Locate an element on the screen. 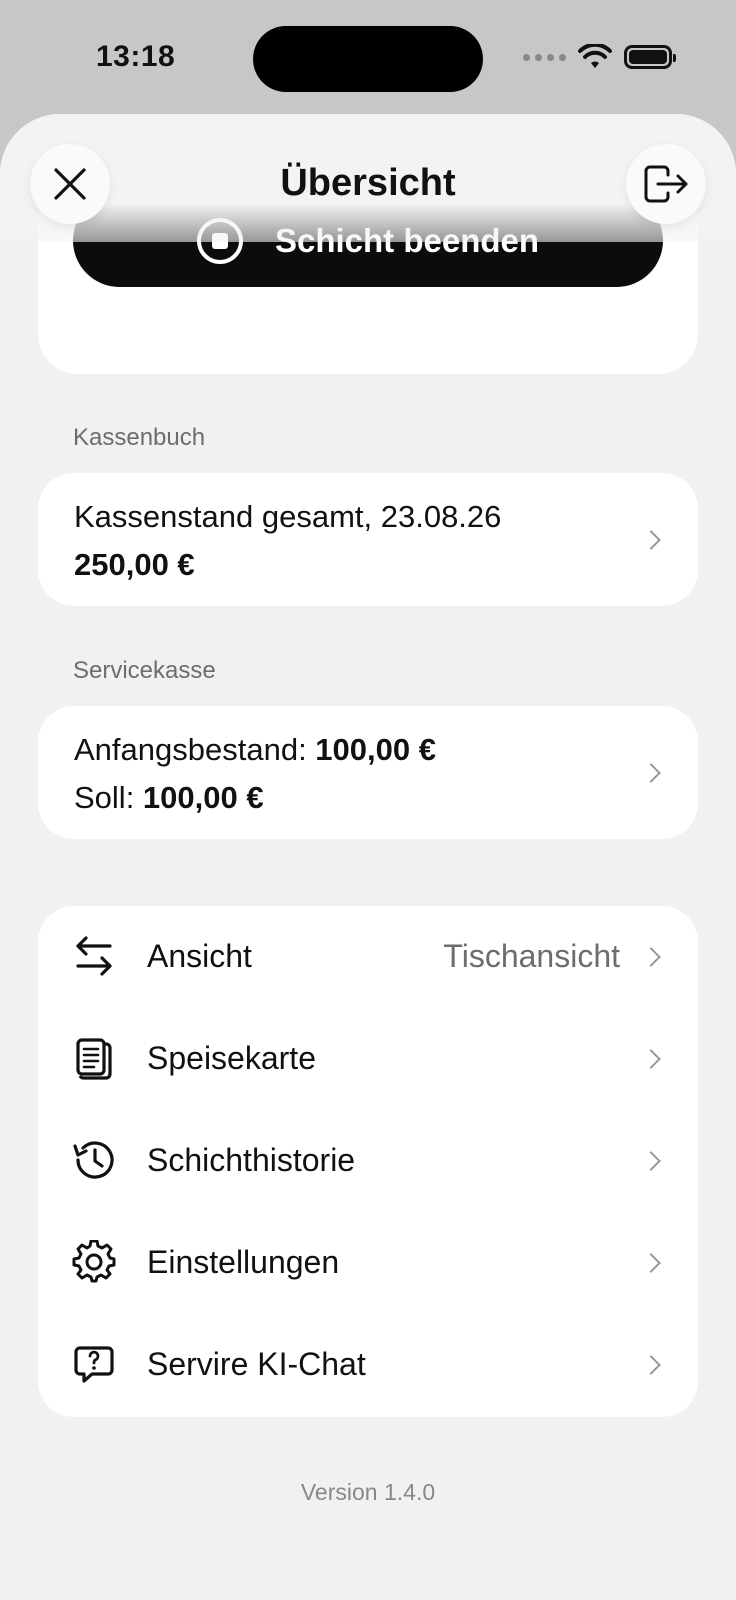  menu-item-label: Servire KI-Chat is located at coordinates (256, 1364).